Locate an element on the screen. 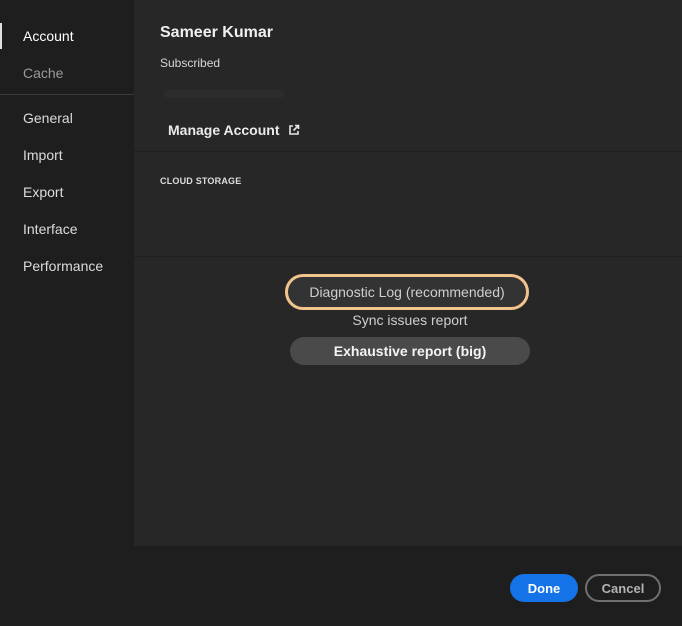 This screenshot has height=626, width=682. exhaustive-report-button: Exhaustive report (big) is located at coordinates (410, 351).